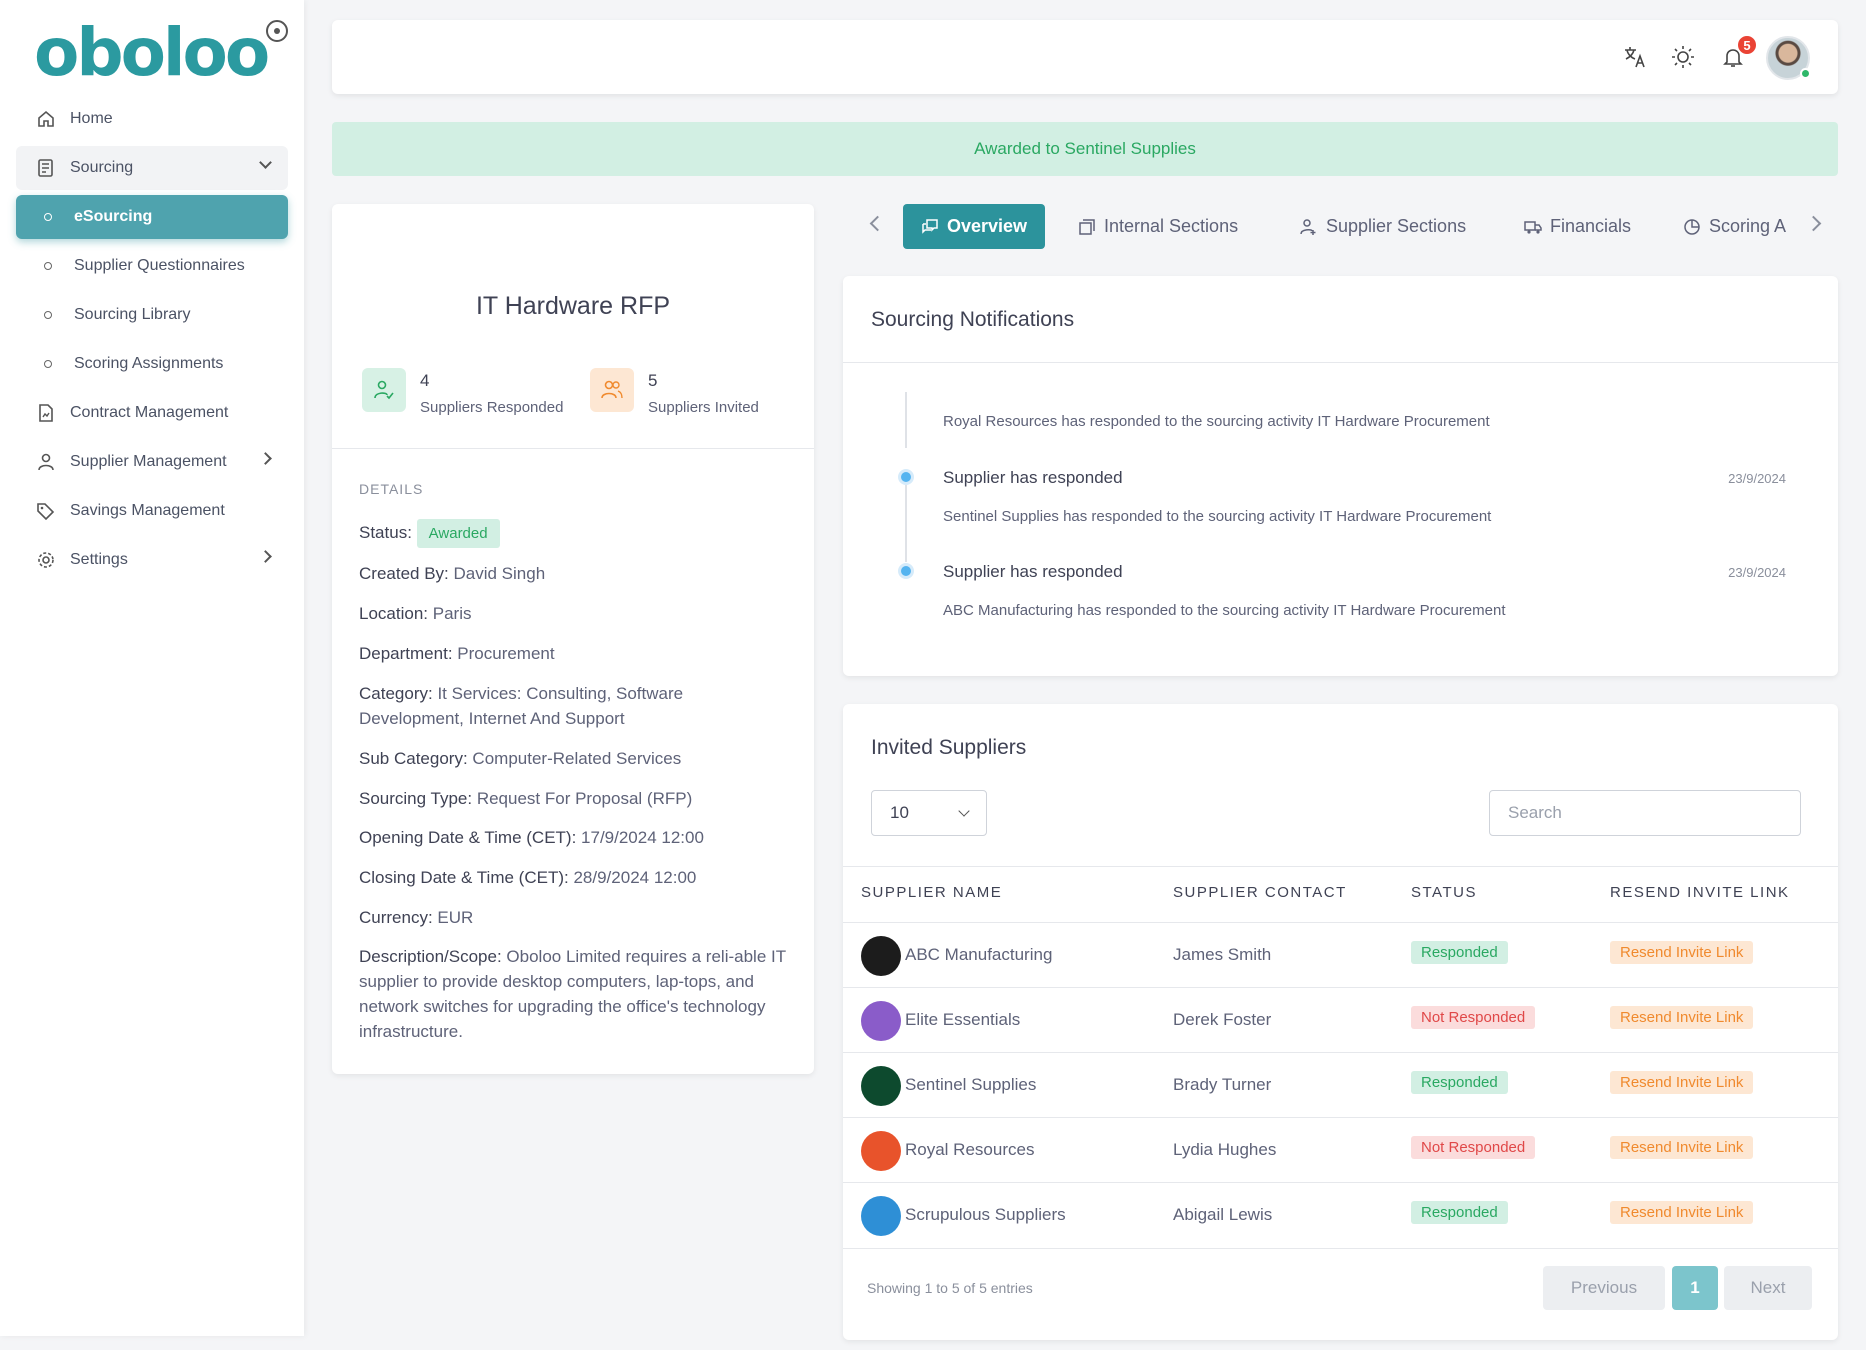 The image size is (1866, 1350). What do you see at coordinates (929, 813) in the screenshot?
I see `page-size-select: 10` at bounding box center [929, 813].